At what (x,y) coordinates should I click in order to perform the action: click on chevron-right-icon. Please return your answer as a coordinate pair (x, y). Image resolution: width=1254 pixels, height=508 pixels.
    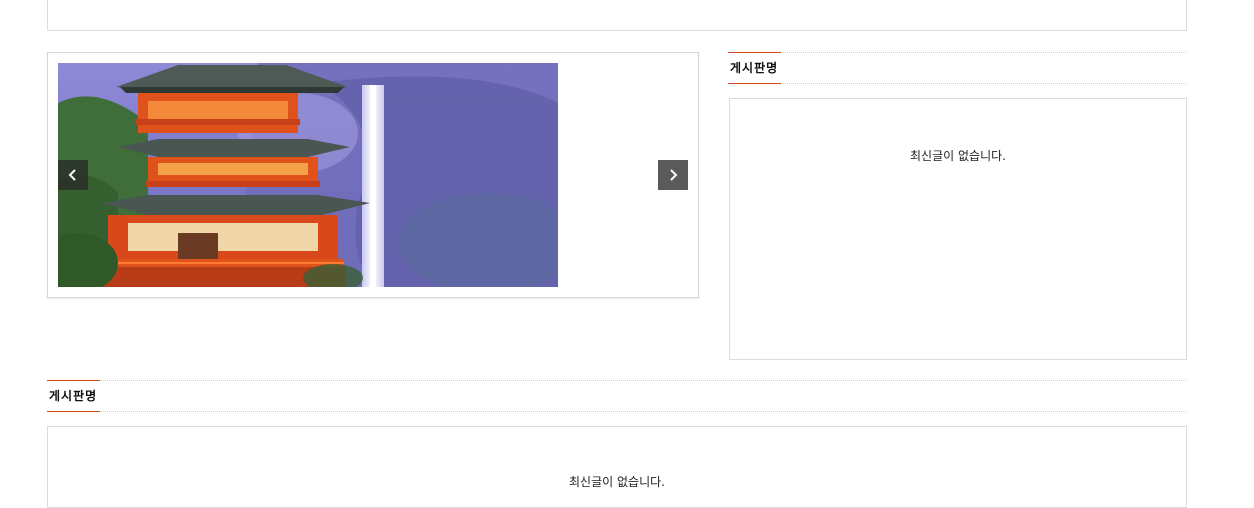
    Looking at the image, I should click on (674, 175).